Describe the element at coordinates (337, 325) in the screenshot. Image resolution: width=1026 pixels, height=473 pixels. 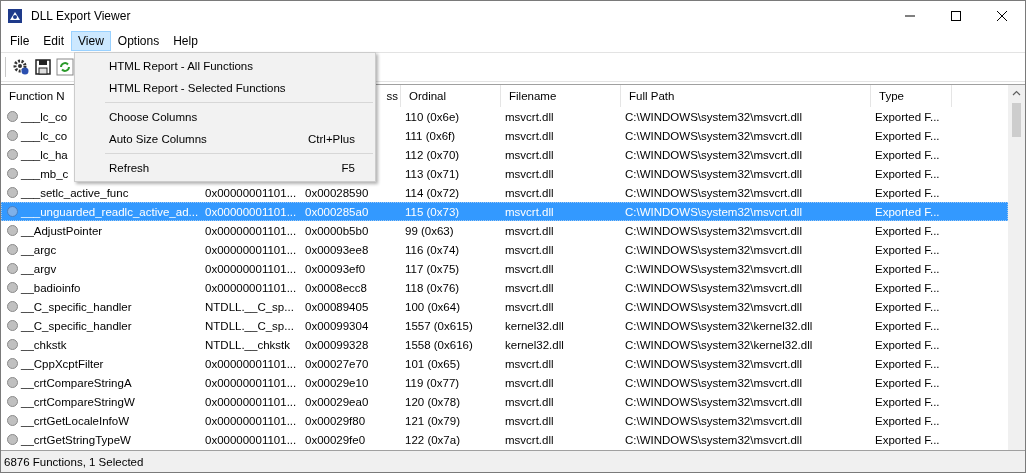
I see `table-cell-text: 0x00099304` at that location.